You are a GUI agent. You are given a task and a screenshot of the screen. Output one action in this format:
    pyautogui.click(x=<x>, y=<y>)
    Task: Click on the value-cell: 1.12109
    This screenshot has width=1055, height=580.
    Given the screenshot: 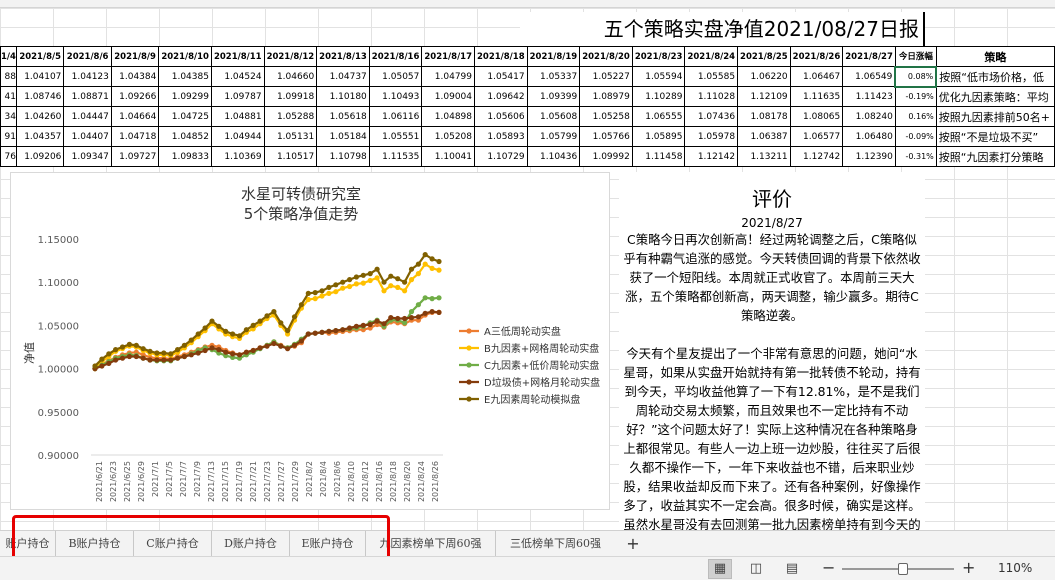 What is the action you would take?
    pyautogui.click(x=764, y=96)
    